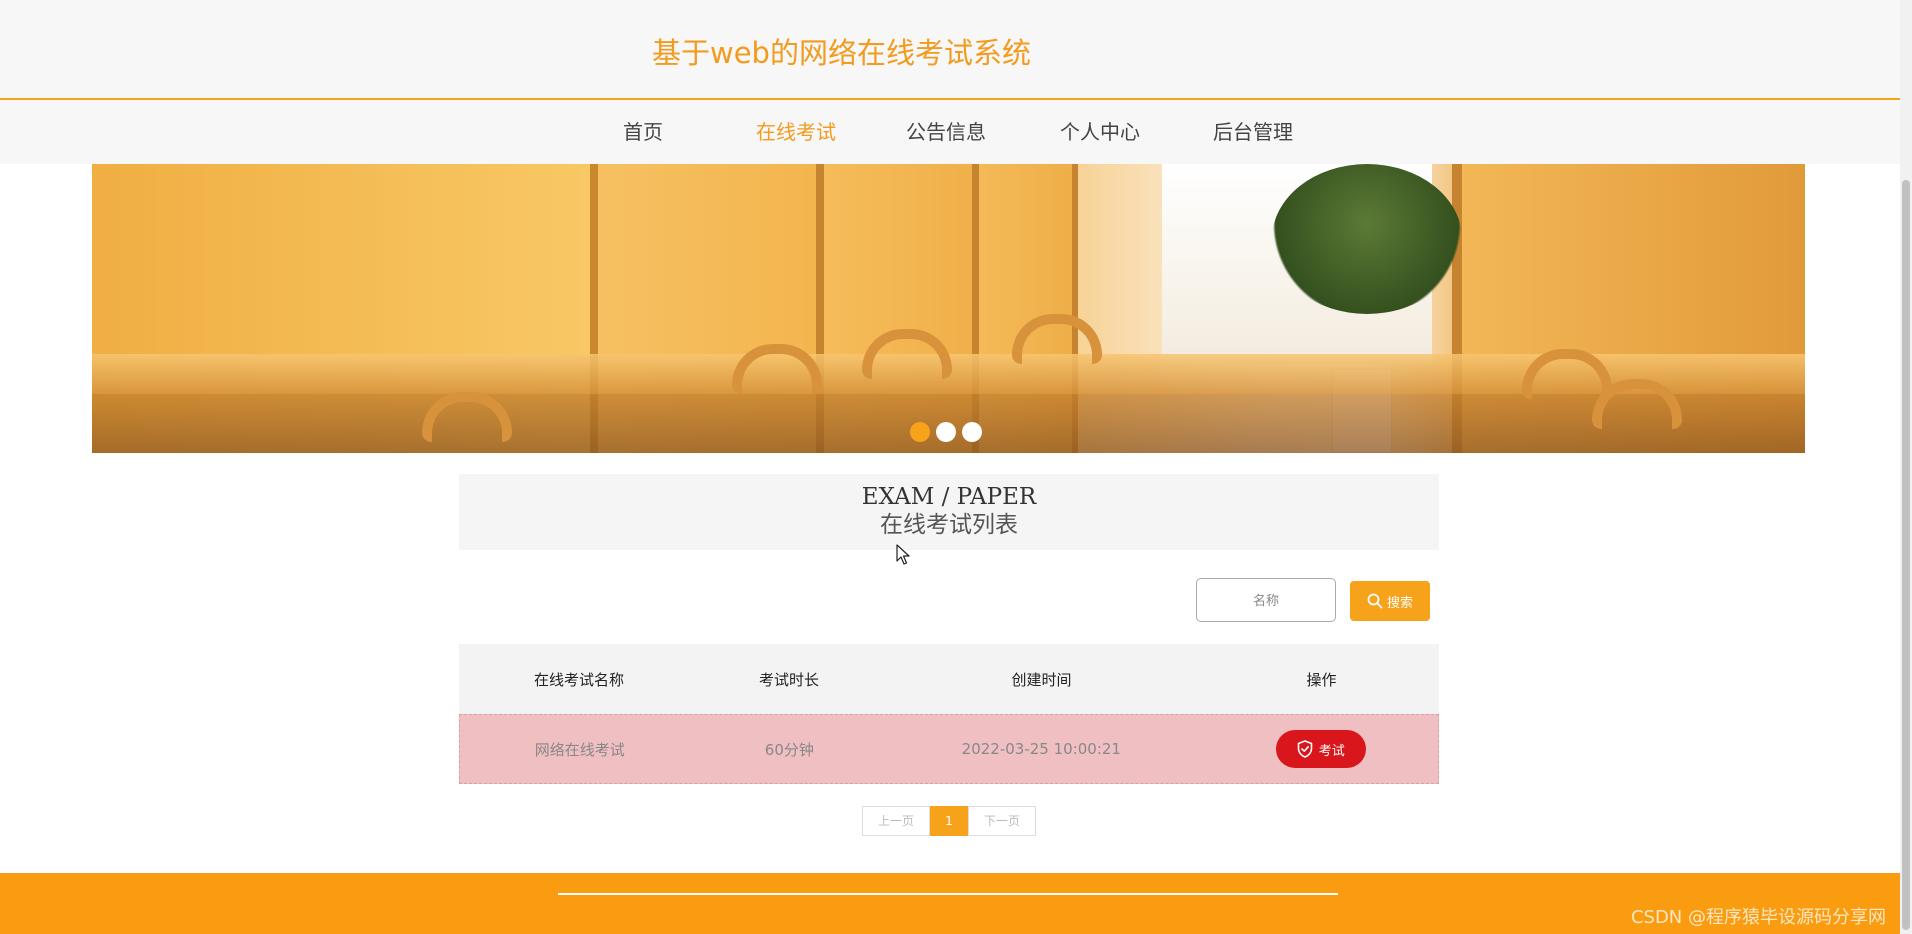 The image size is (1912, 934). I want to click on section-title: EXAM / PAPER 在线考试列表, so click(949, 512).